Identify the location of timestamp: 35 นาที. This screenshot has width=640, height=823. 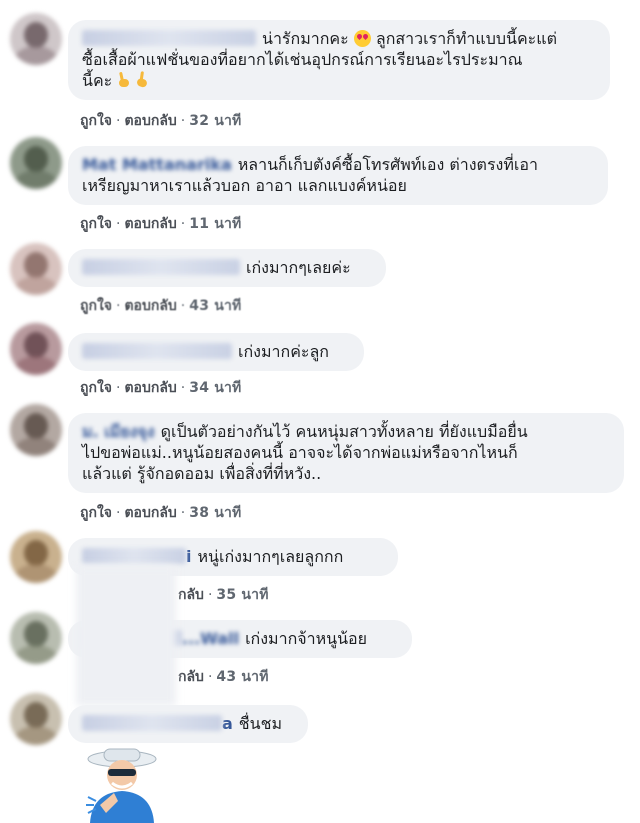
(242, 595).